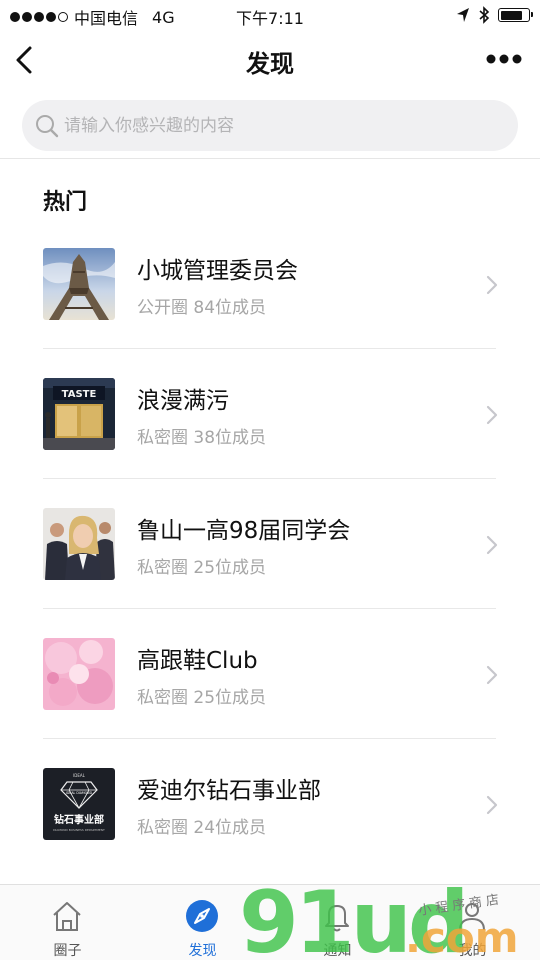  Describe the element at coordinates (79, 775) in the screenshot. I see `logo-top-text: IDEAL` at that location.